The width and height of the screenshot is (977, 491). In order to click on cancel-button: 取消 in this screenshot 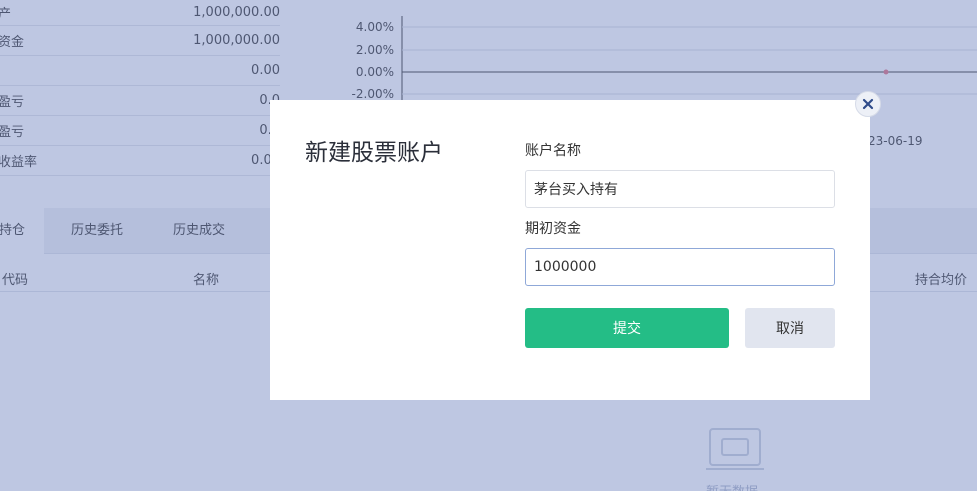, I will do `click(790, 328)`.